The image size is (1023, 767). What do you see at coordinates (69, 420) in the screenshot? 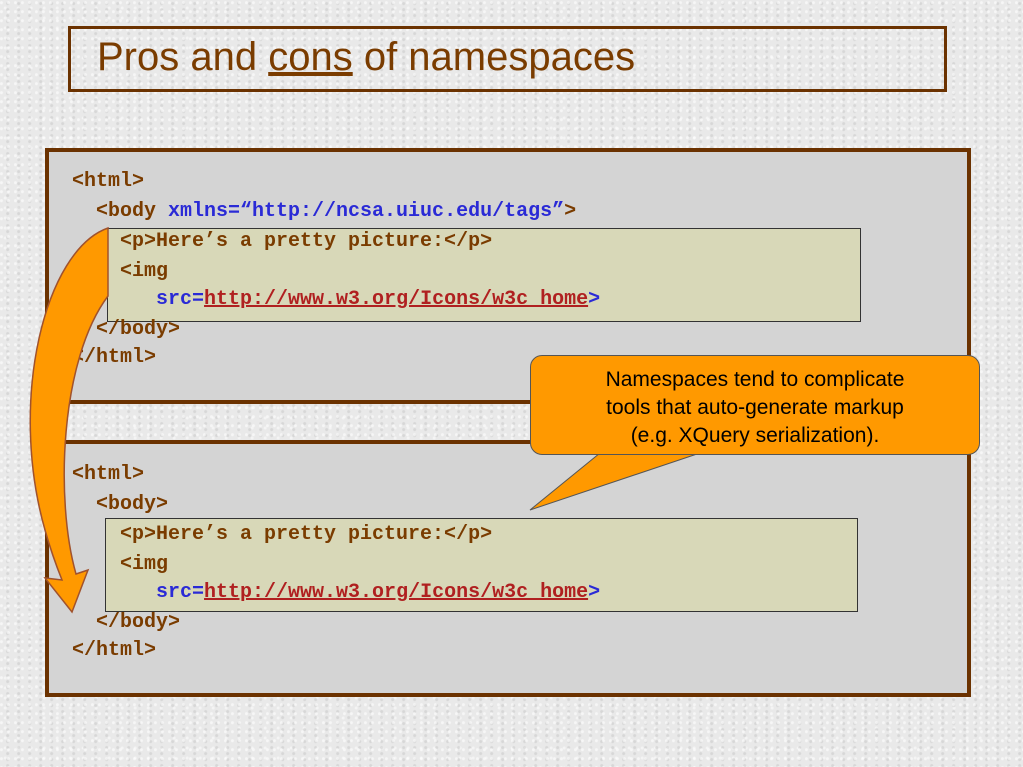
I see `curved-arrow-icon` at bounding box center [69, 420].